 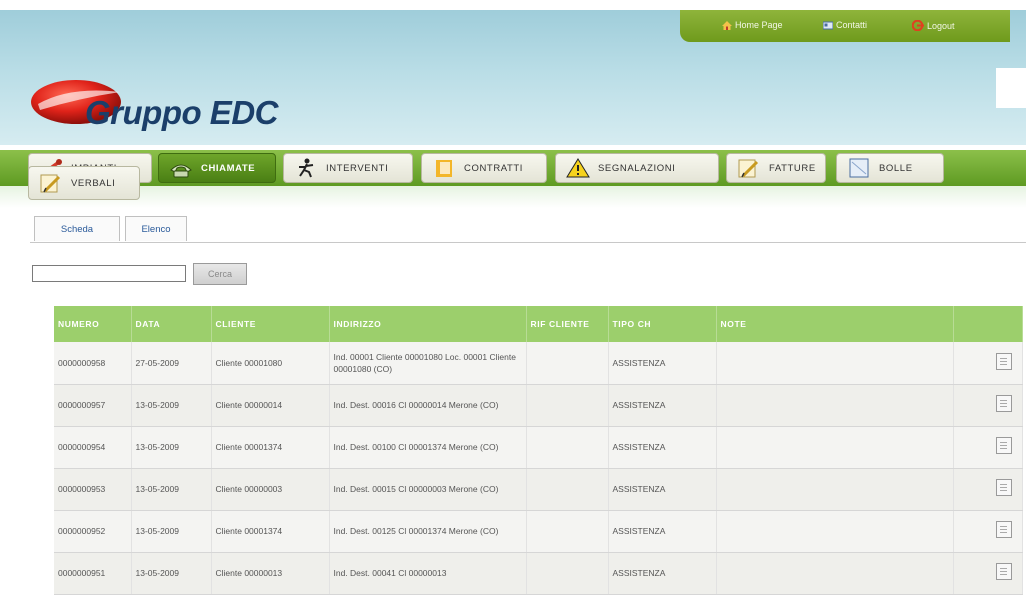 I want to click on cell-numero: 0000000951, so click(x=93, y=573).